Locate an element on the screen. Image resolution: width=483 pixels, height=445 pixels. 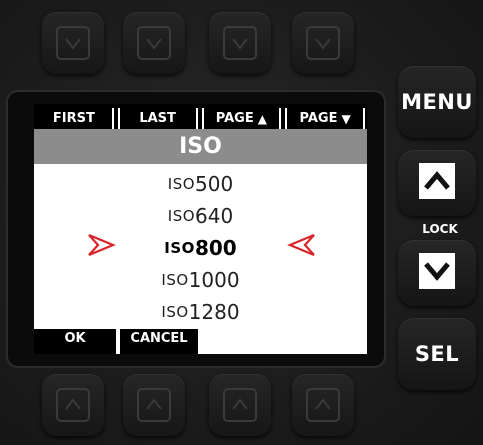
ok-button-label: OK is located at coordinates (75, 338).